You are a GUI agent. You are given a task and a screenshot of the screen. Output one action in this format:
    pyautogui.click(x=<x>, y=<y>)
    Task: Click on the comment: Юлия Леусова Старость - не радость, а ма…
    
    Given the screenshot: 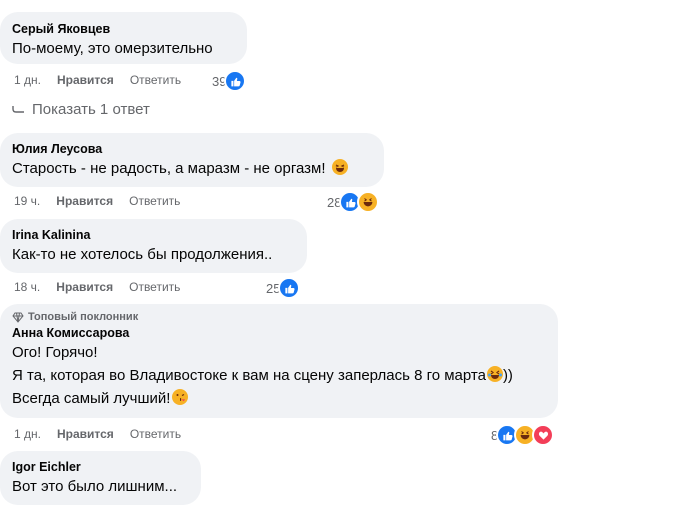 What is the action you would take?
    pyautogui.click(x=192, y=160)
    